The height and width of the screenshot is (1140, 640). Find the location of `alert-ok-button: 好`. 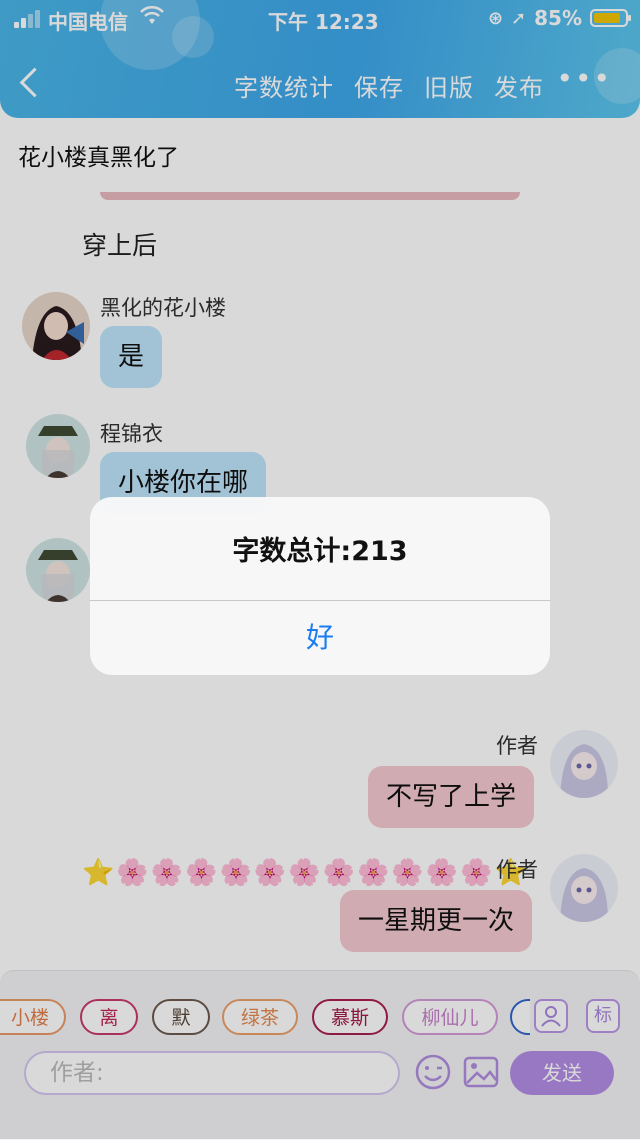

alert-ok-button: 好 is located at coordinates (320, 638).